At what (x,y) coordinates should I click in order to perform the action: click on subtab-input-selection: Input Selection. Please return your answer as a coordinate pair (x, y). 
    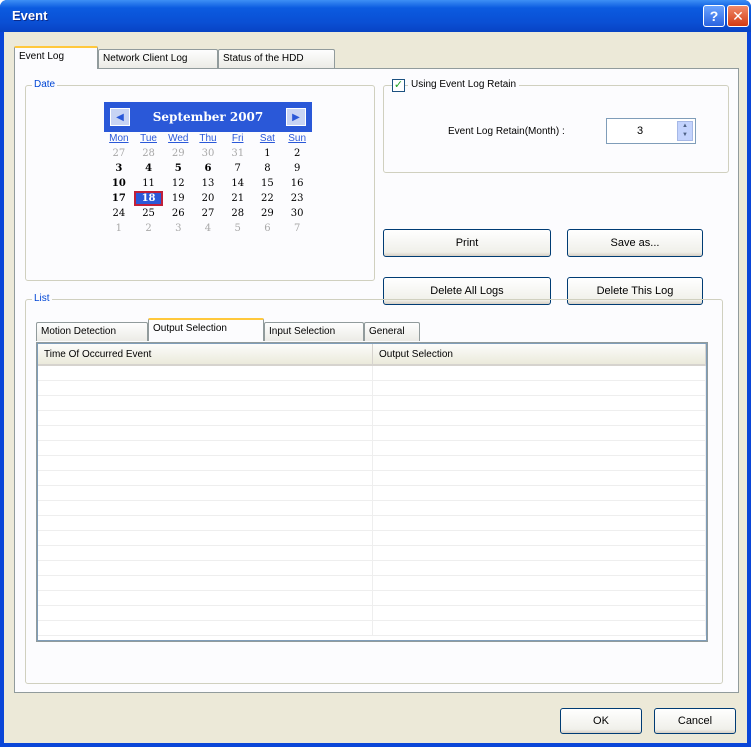
    Looking at the image, I should click on (314, 331).